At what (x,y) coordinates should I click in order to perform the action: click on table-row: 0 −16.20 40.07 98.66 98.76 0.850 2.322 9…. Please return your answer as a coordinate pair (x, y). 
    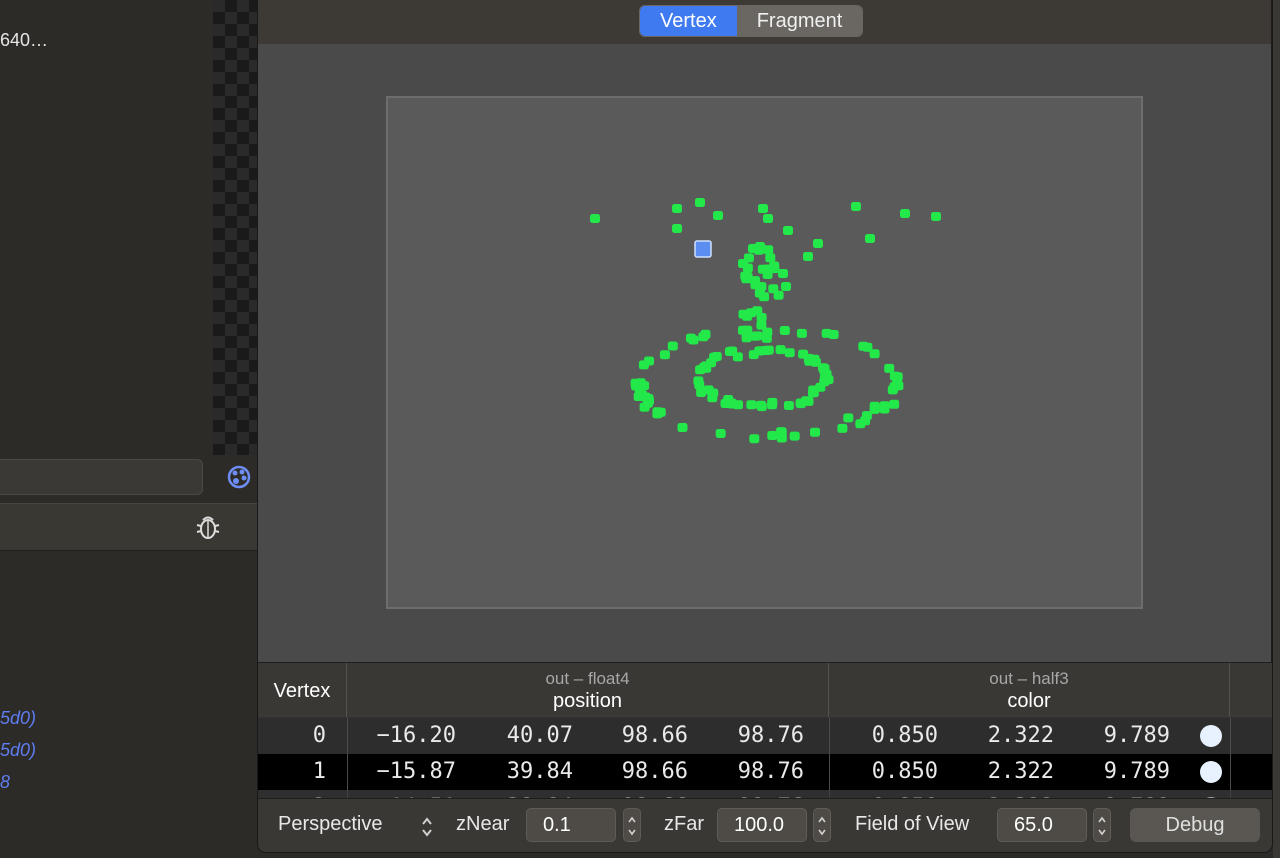
    Looking at the image, I should click on (765, 736).